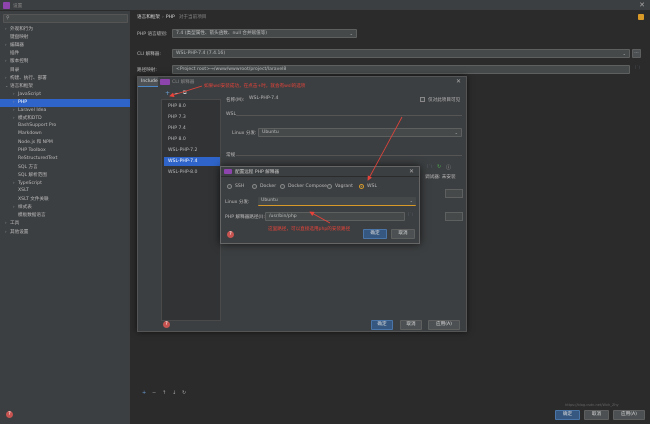 Image resolution: width=650 pixels, height=424 pixels. What do you see at coordinates (186, 91) in the screenshot?
I see `arrow-to-add` at bounding box center [186, 91].